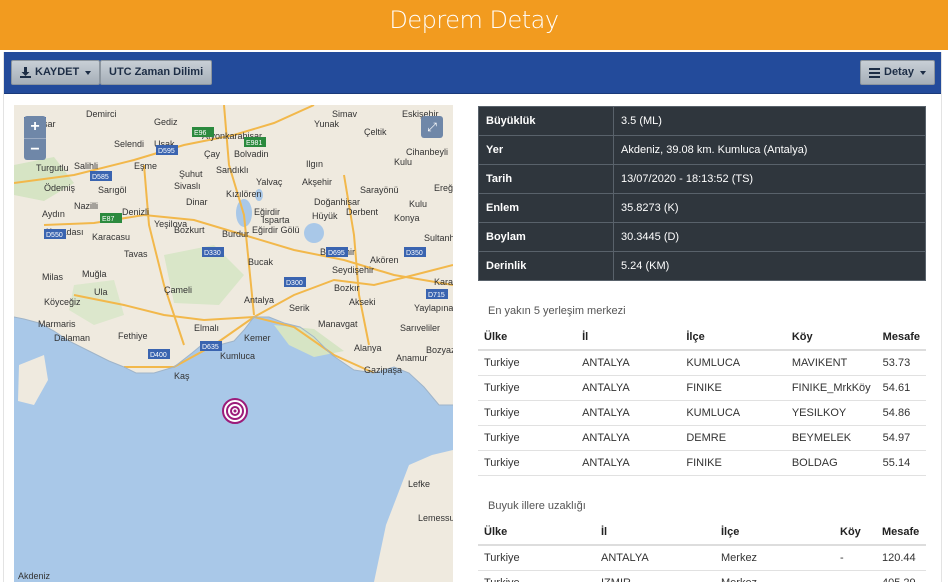  I want to click on map-place-label: Akşehir, so click(317, 182).